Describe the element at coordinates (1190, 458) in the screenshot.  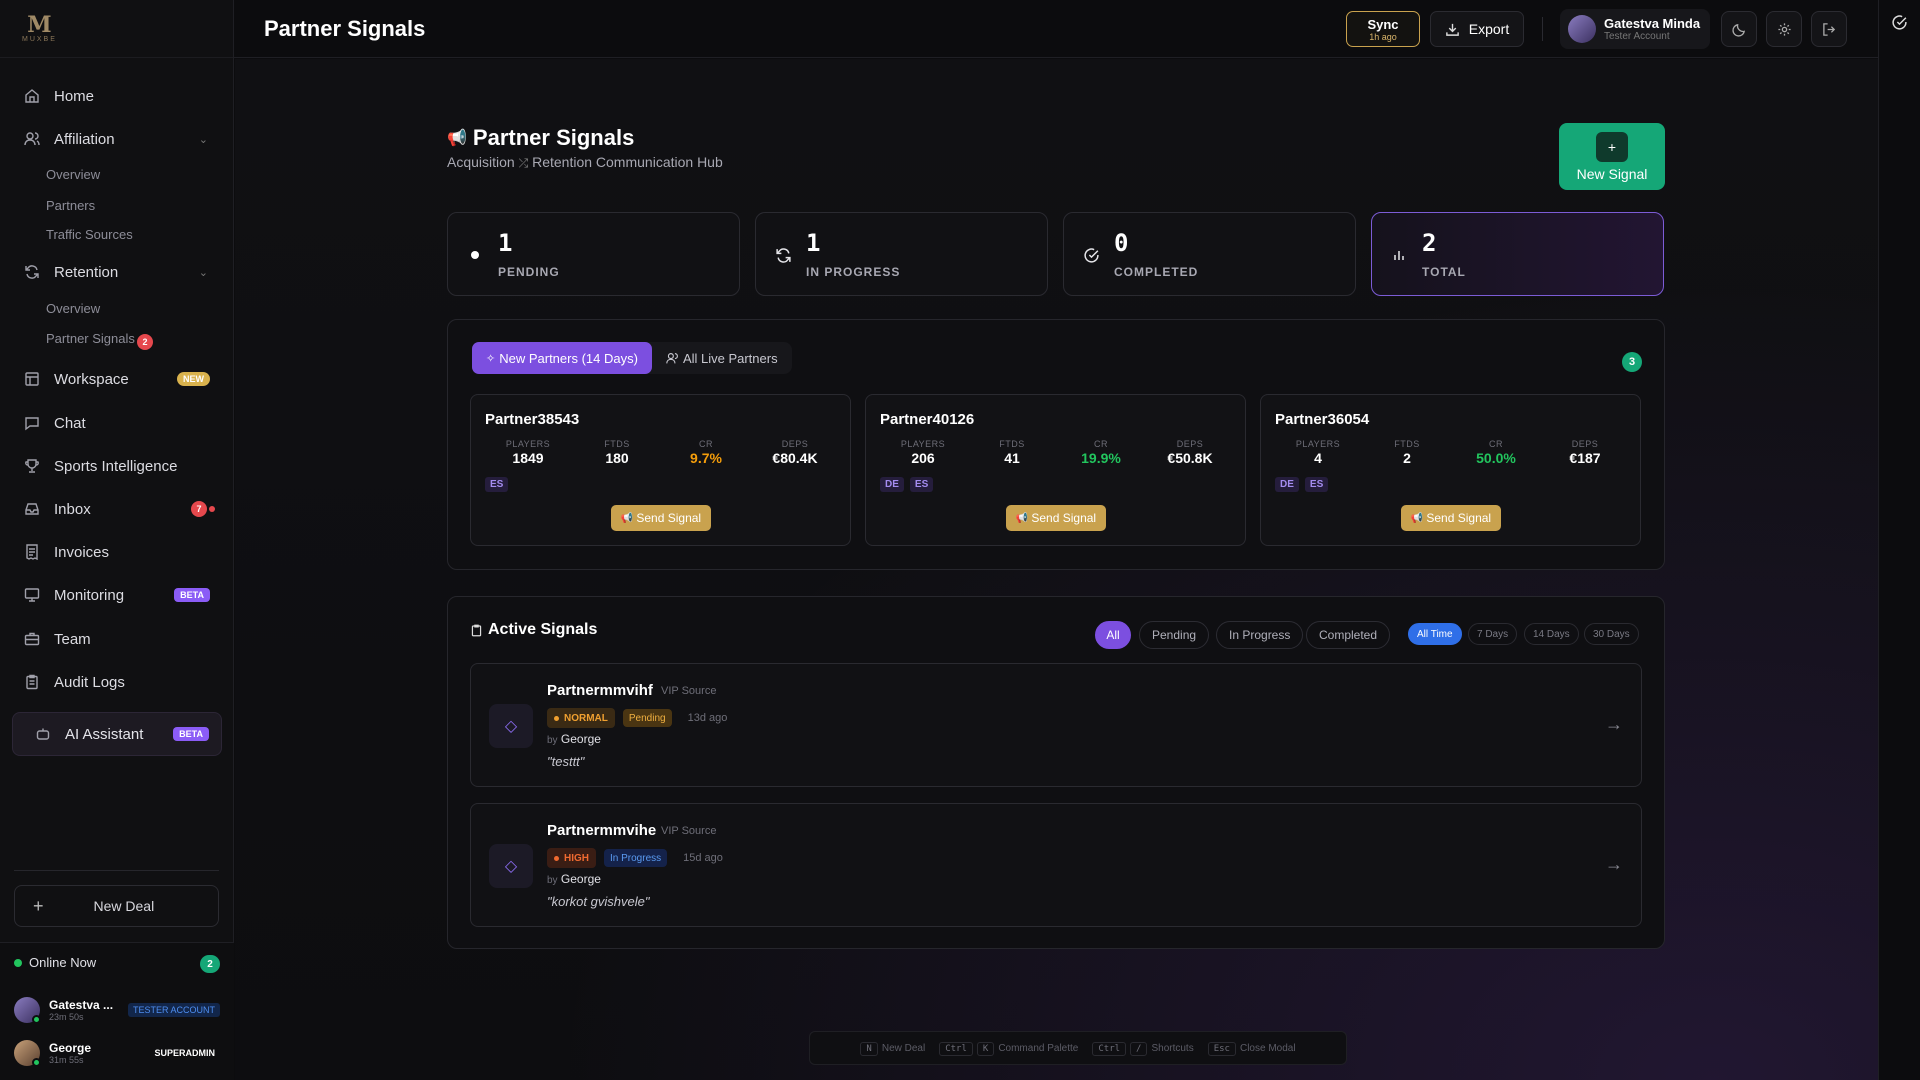
I see `metric-value: €50.8K` at that location.